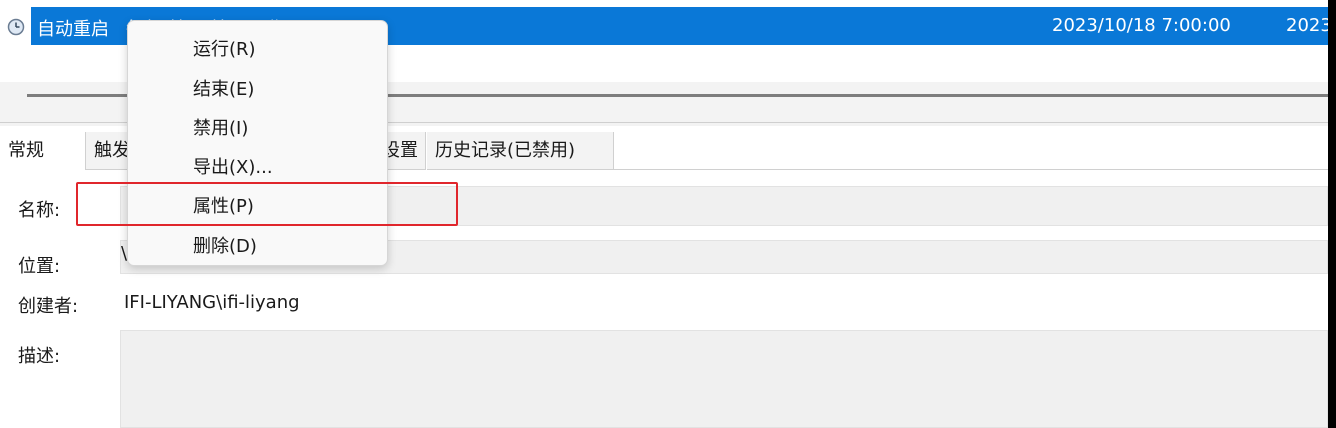  What do you see at coordinates (1141, 25) in the screenshot?
I see `task-next-run-time: 2023/10/18 7:00:00` at bounding box center [1141, 25].